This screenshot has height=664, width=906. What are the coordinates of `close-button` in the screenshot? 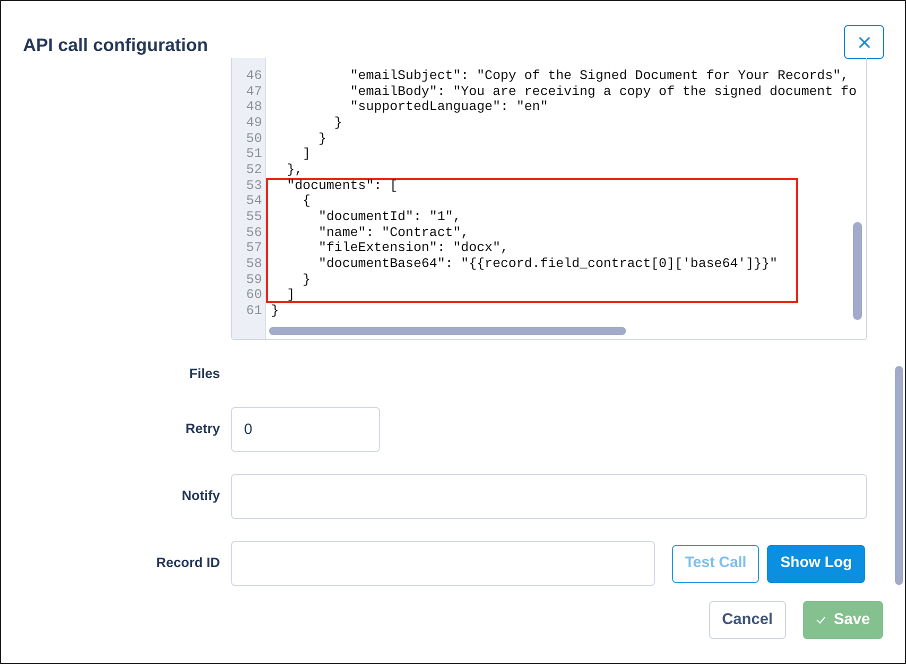 It's located at (864, 42).